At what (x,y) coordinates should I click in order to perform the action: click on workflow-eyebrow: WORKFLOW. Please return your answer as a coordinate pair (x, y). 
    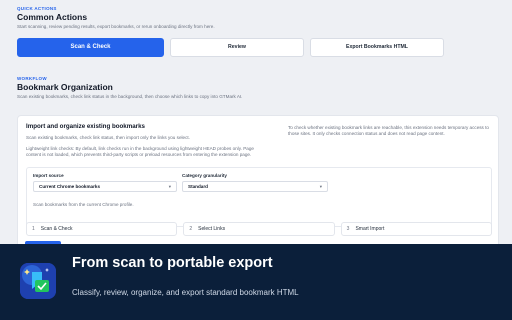
    Looking at the image, I should click on (32, 78).